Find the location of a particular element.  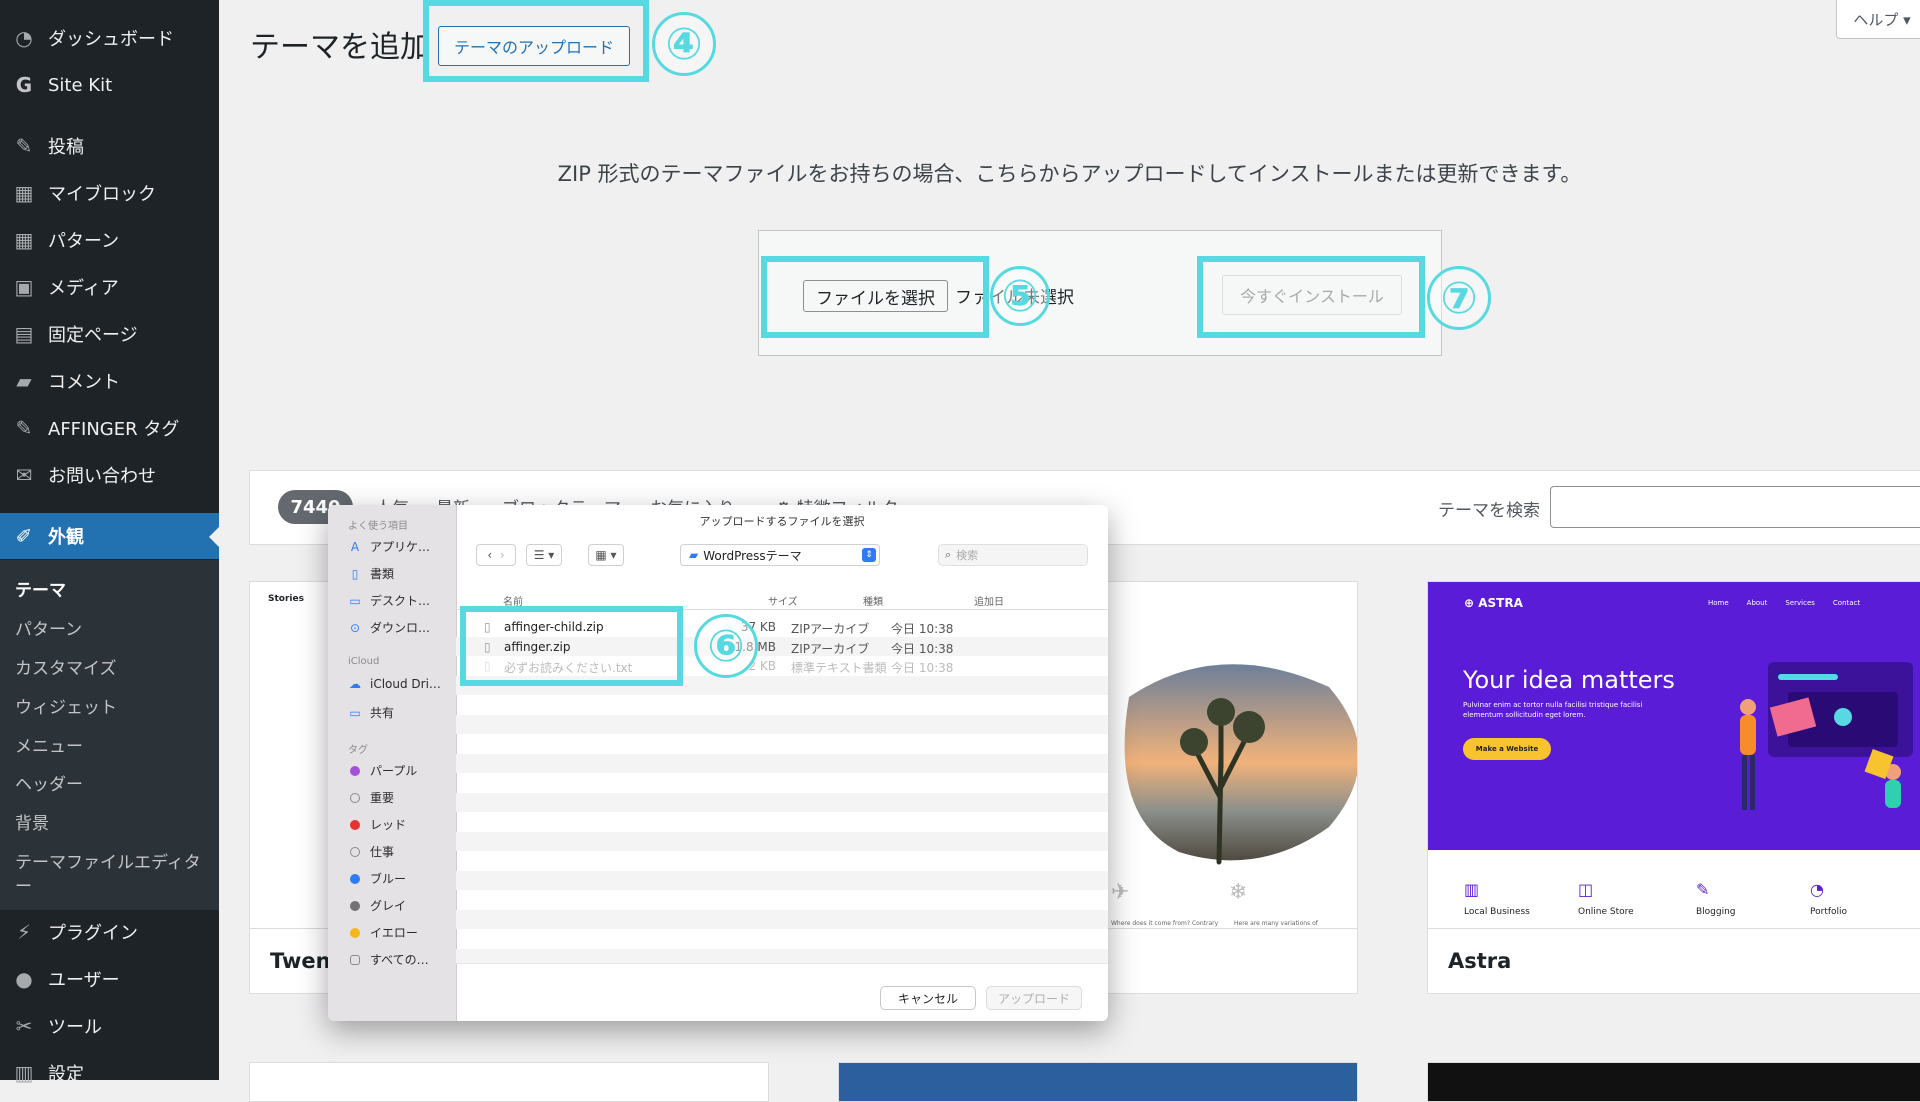

chevron-right-icon: › is located at coordinates (502, 555).